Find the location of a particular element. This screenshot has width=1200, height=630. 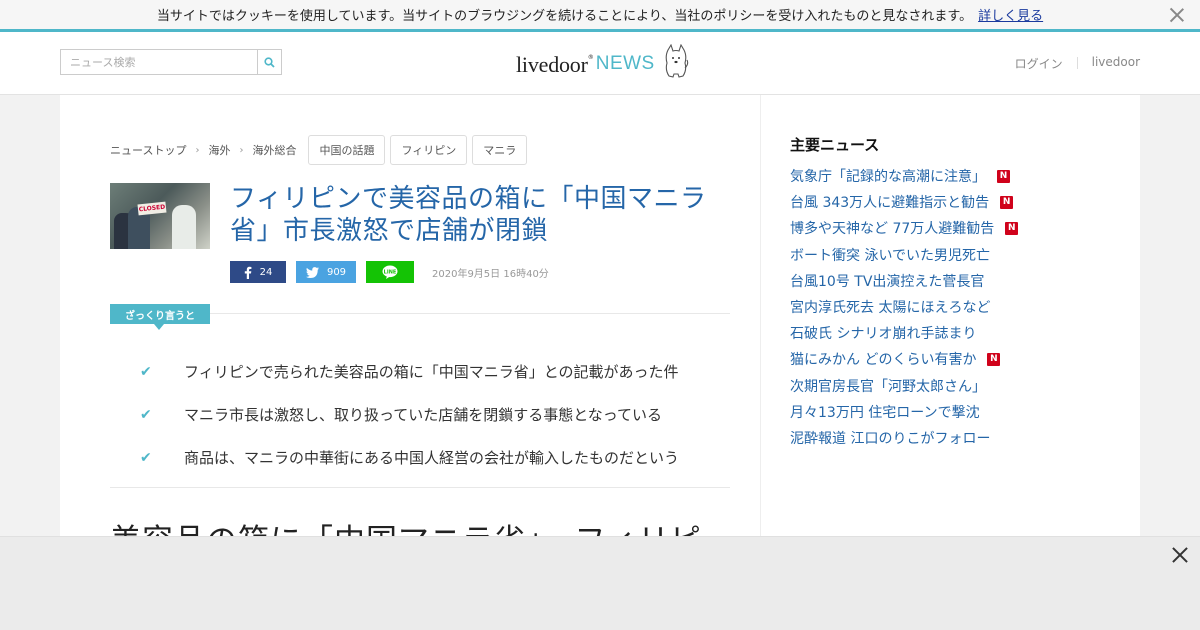

top-news-item: 猫にみかん どのくらい有害か N is located at coordinates (904, 359).